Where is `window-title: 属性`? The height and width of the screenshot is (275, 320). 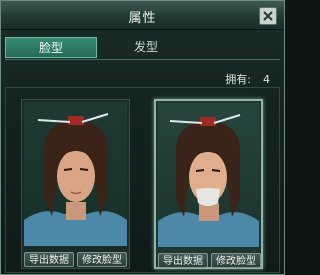 window-title: 属性 is located at coordinates (142, 18).